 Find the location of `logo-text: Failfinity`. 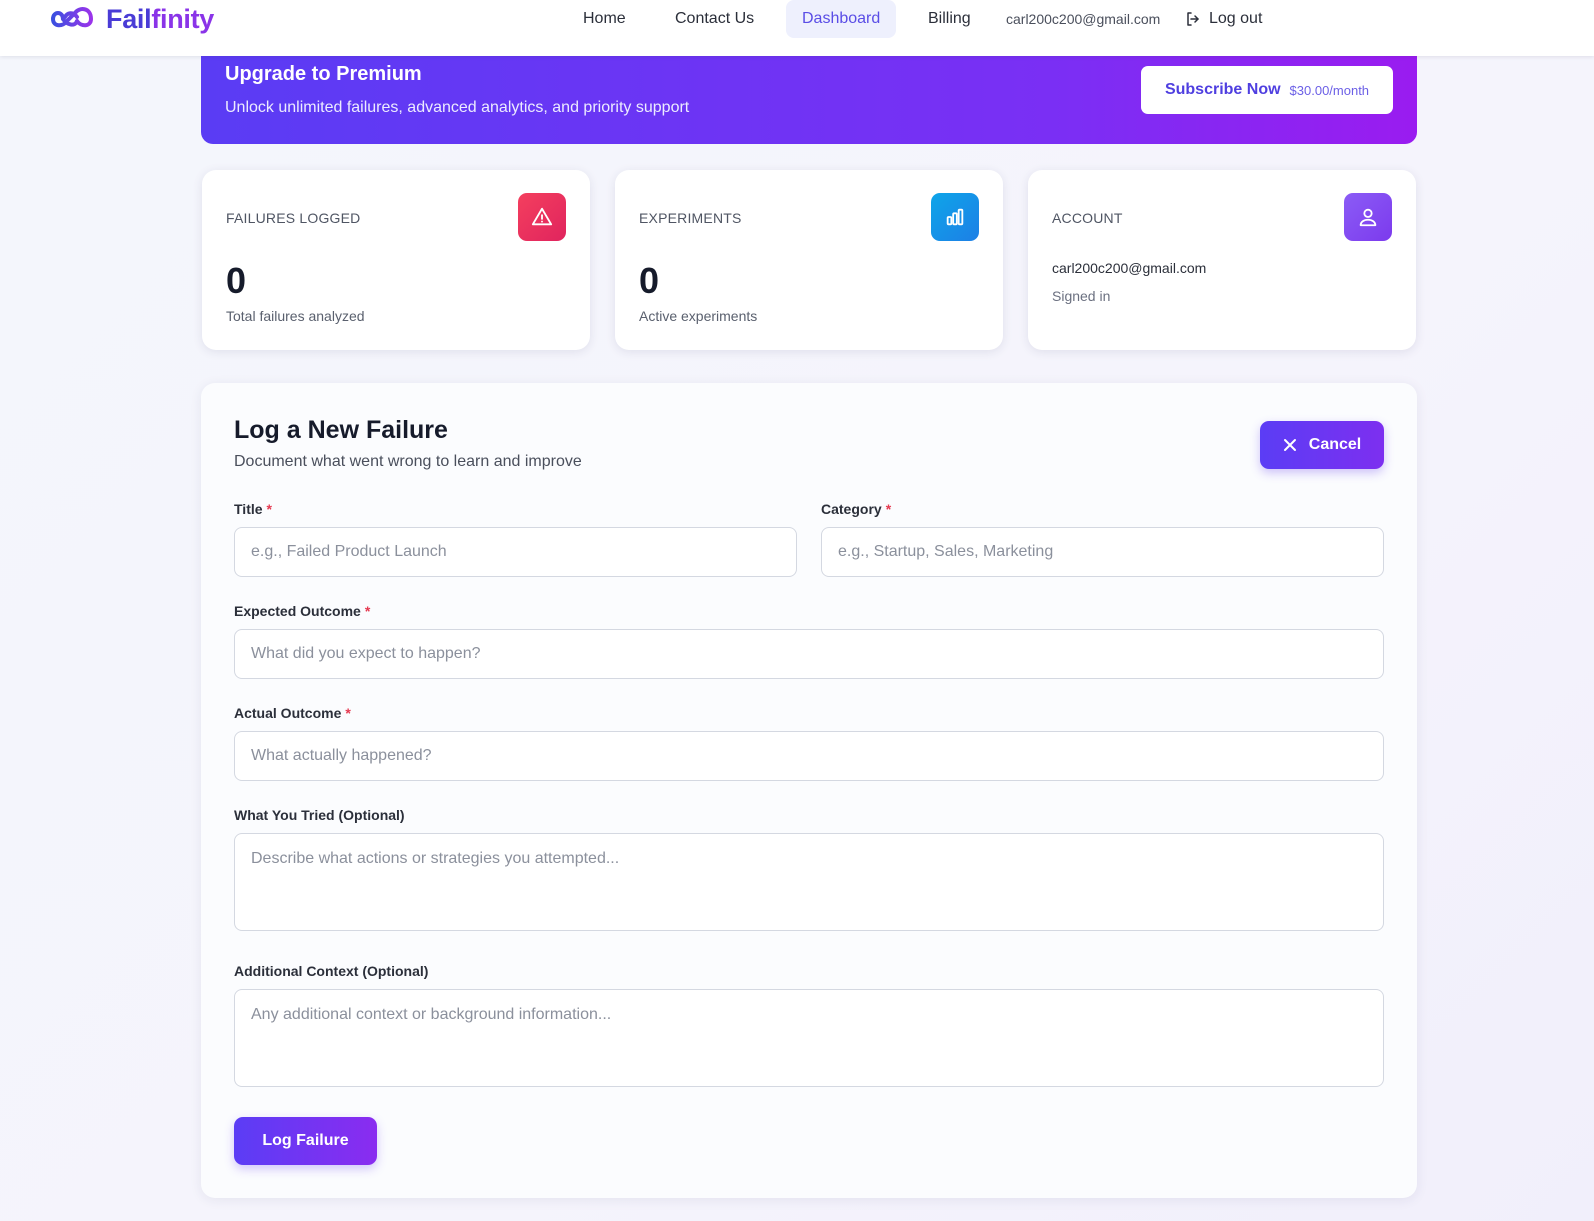

logo-text: Failfinity is located at coordinates (160, 18).